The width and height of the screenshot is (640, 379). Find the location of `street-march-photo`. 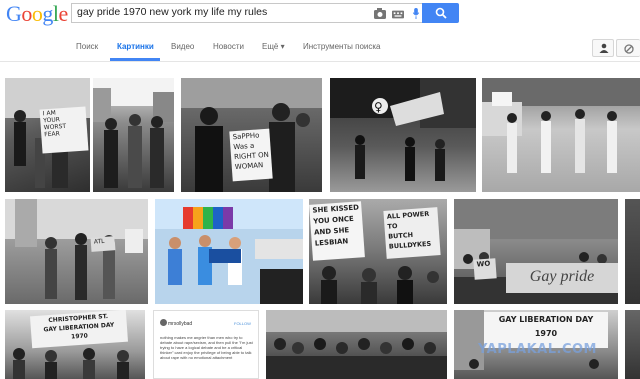

street-march-photo is located at coordinates (561, 125).